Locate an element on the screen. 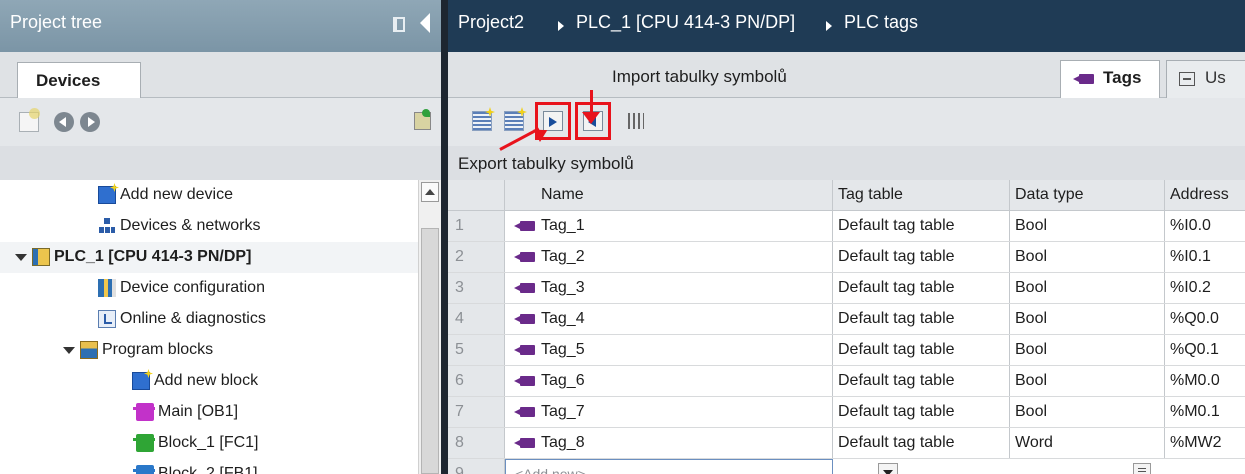 This screenshot has height=474, width=1245. tree-item-devices-networks: Devices & networks is located at coordinates (209, 226).